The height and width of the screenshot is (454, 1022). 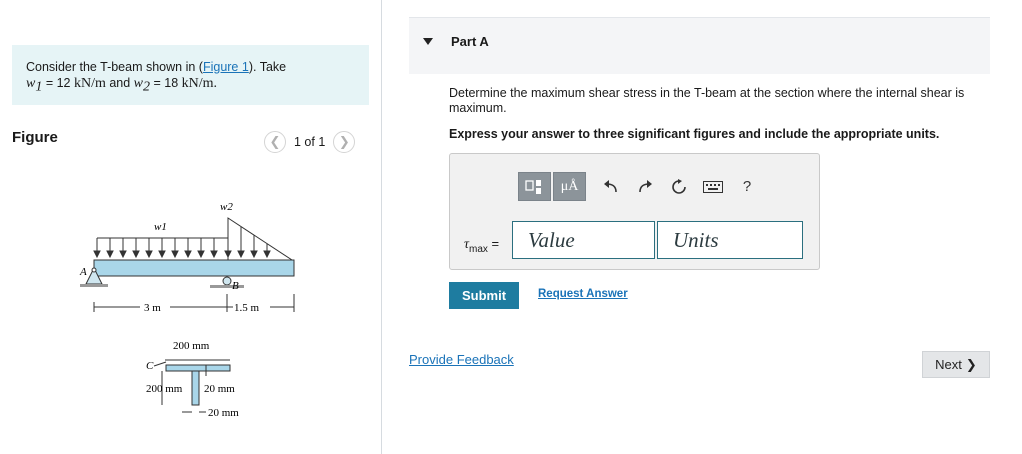 What do you see at coordinates (645, 187) in the screenshot?
I see `redo-icon` at bounding box center [645, 187].